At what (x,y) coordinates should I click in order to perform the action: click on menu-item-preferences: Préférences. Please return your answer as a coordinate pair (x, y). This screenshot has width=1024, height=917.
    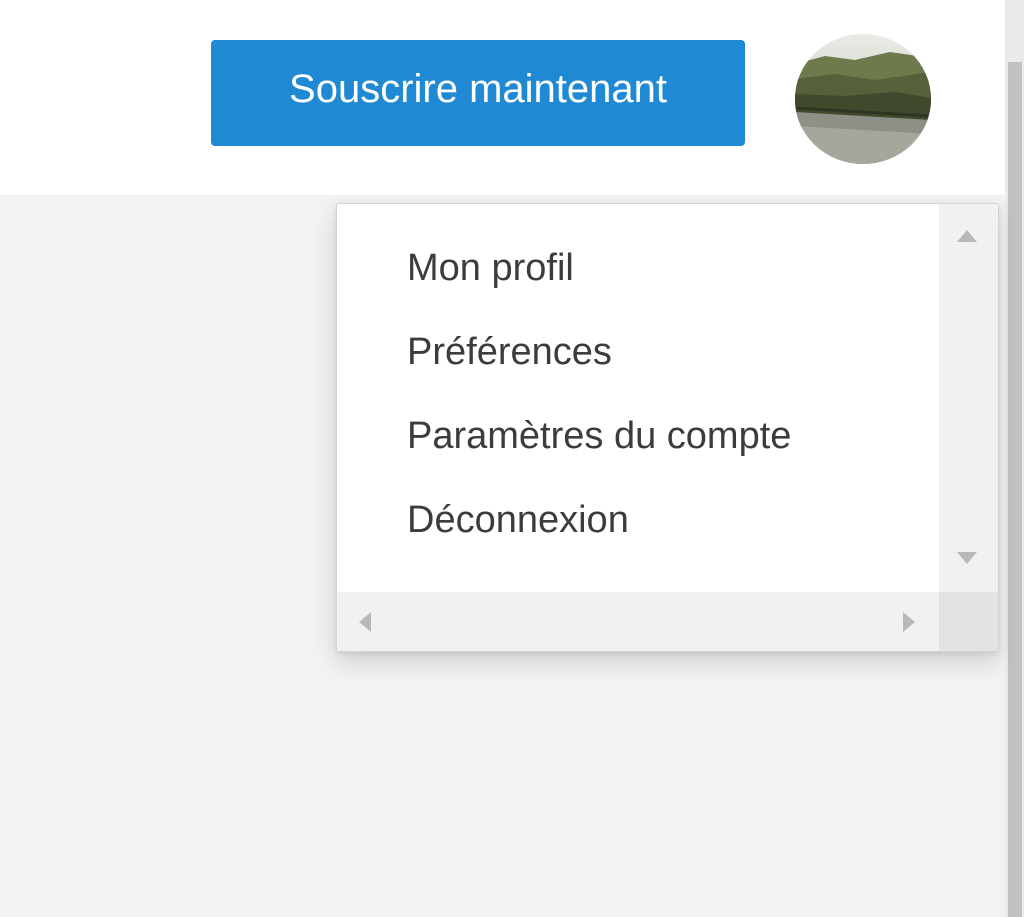
    Looking at the image, I should click on (509, 352).